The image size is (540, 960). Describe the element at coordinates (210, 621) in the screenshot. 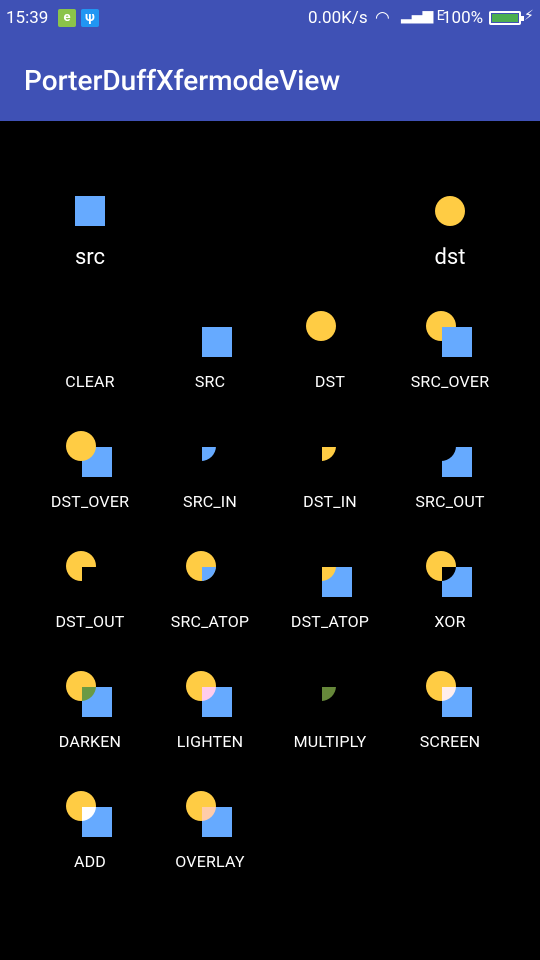

I see `mode-label: SRC_ATOP` at that location.